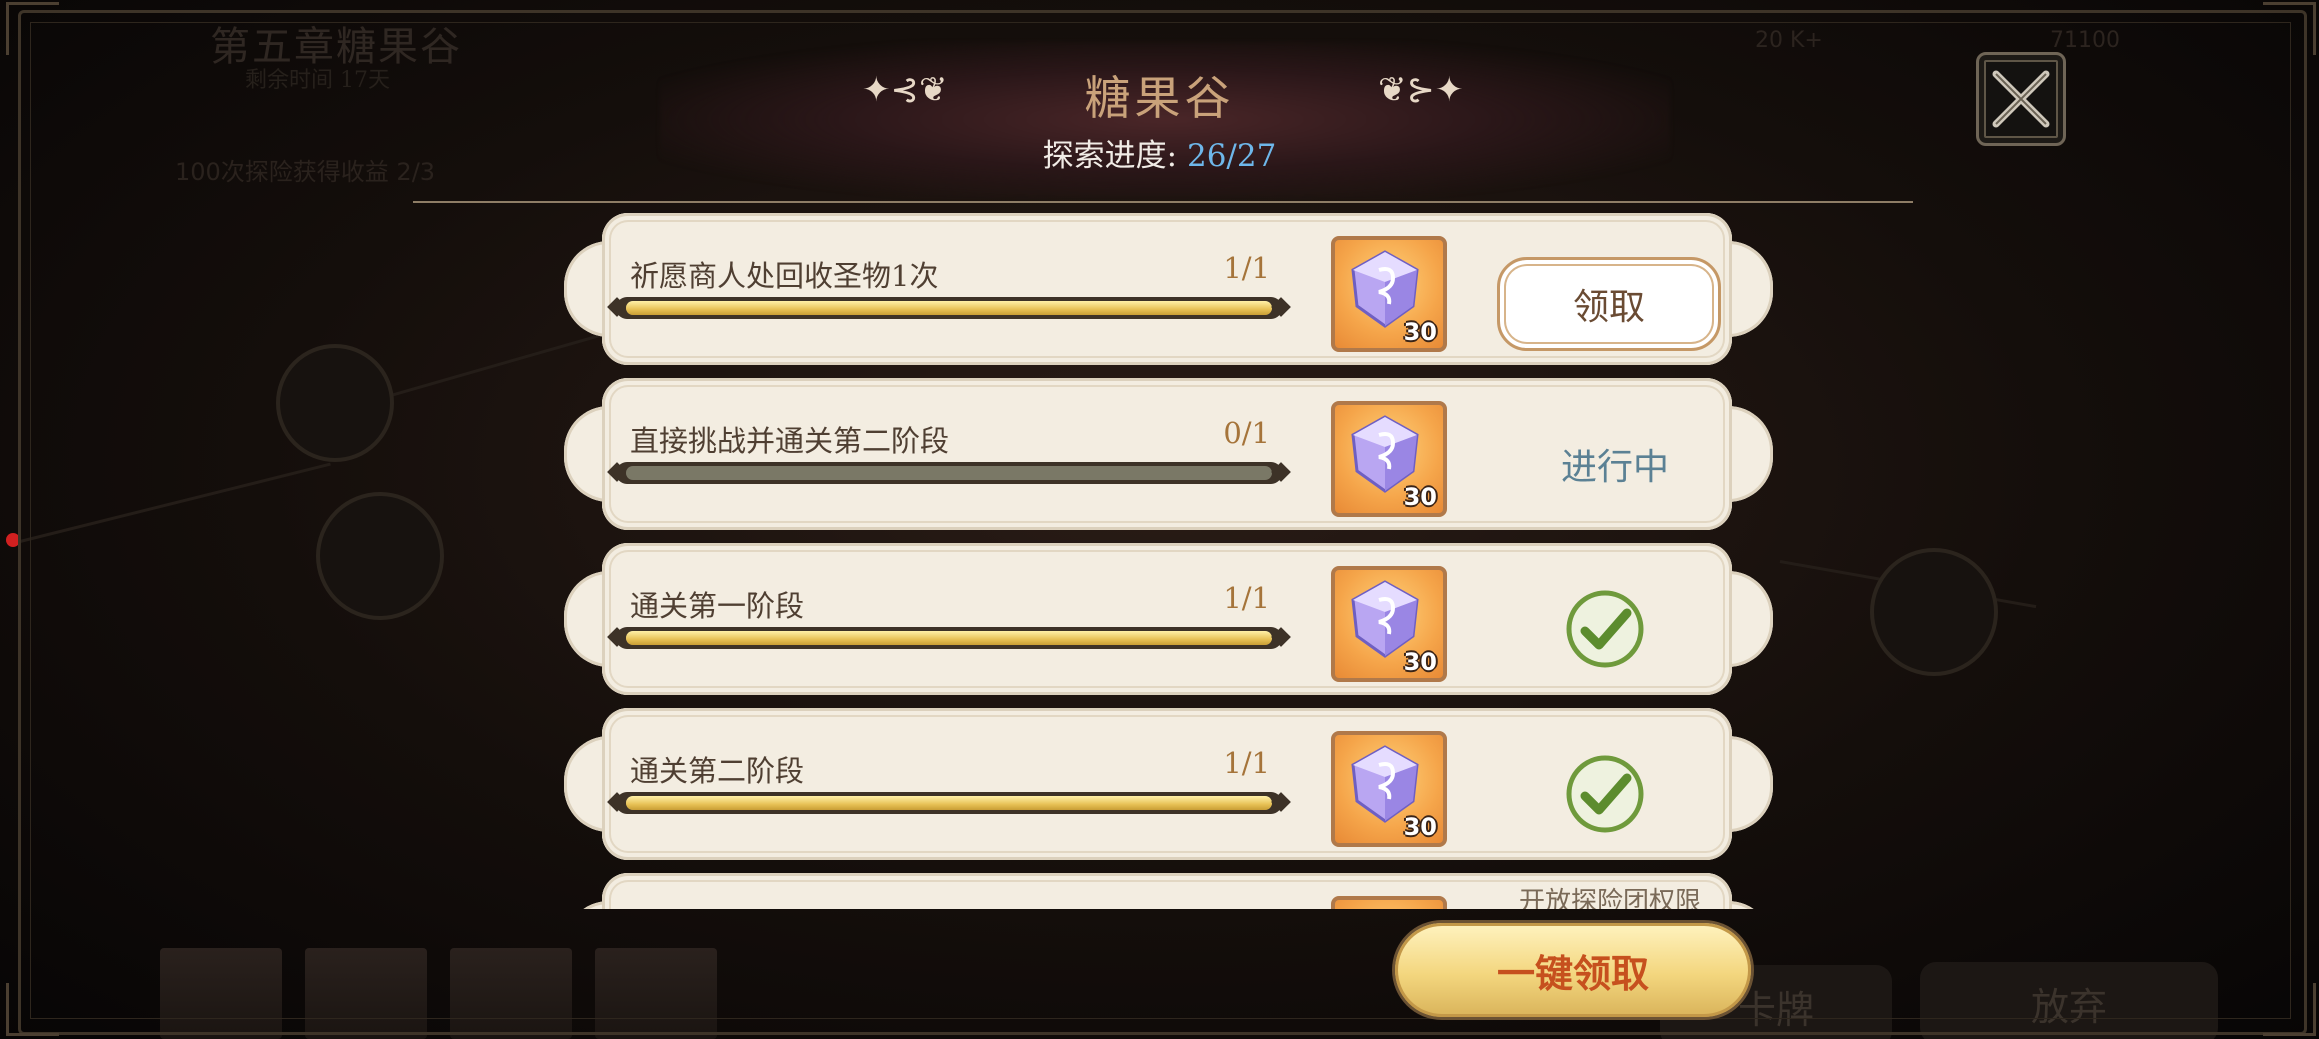  Describe the element at coordinates (1167, 289) in the screenshot. I see `task-card: 祈愿商人处回收圣物1次 1/1 30 领取` at that location.